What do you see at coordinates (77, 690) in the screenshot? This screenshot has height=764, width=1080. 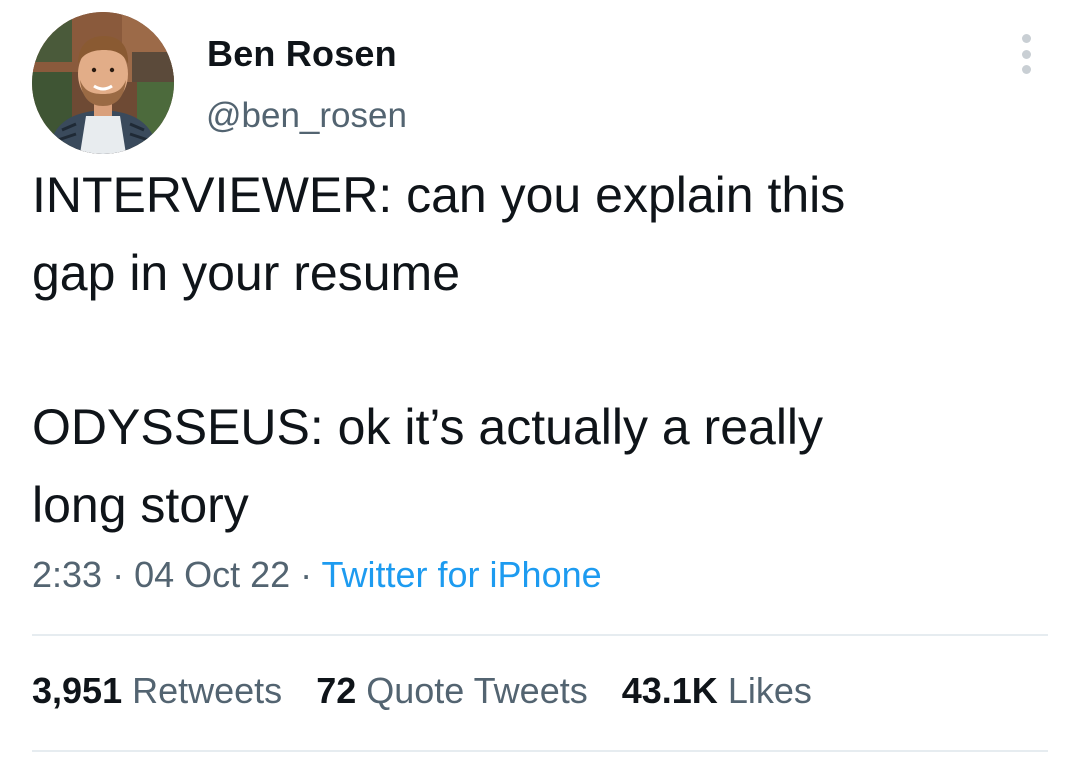 I see `retweets-count: 3,951` at bounding box center [77, 690].